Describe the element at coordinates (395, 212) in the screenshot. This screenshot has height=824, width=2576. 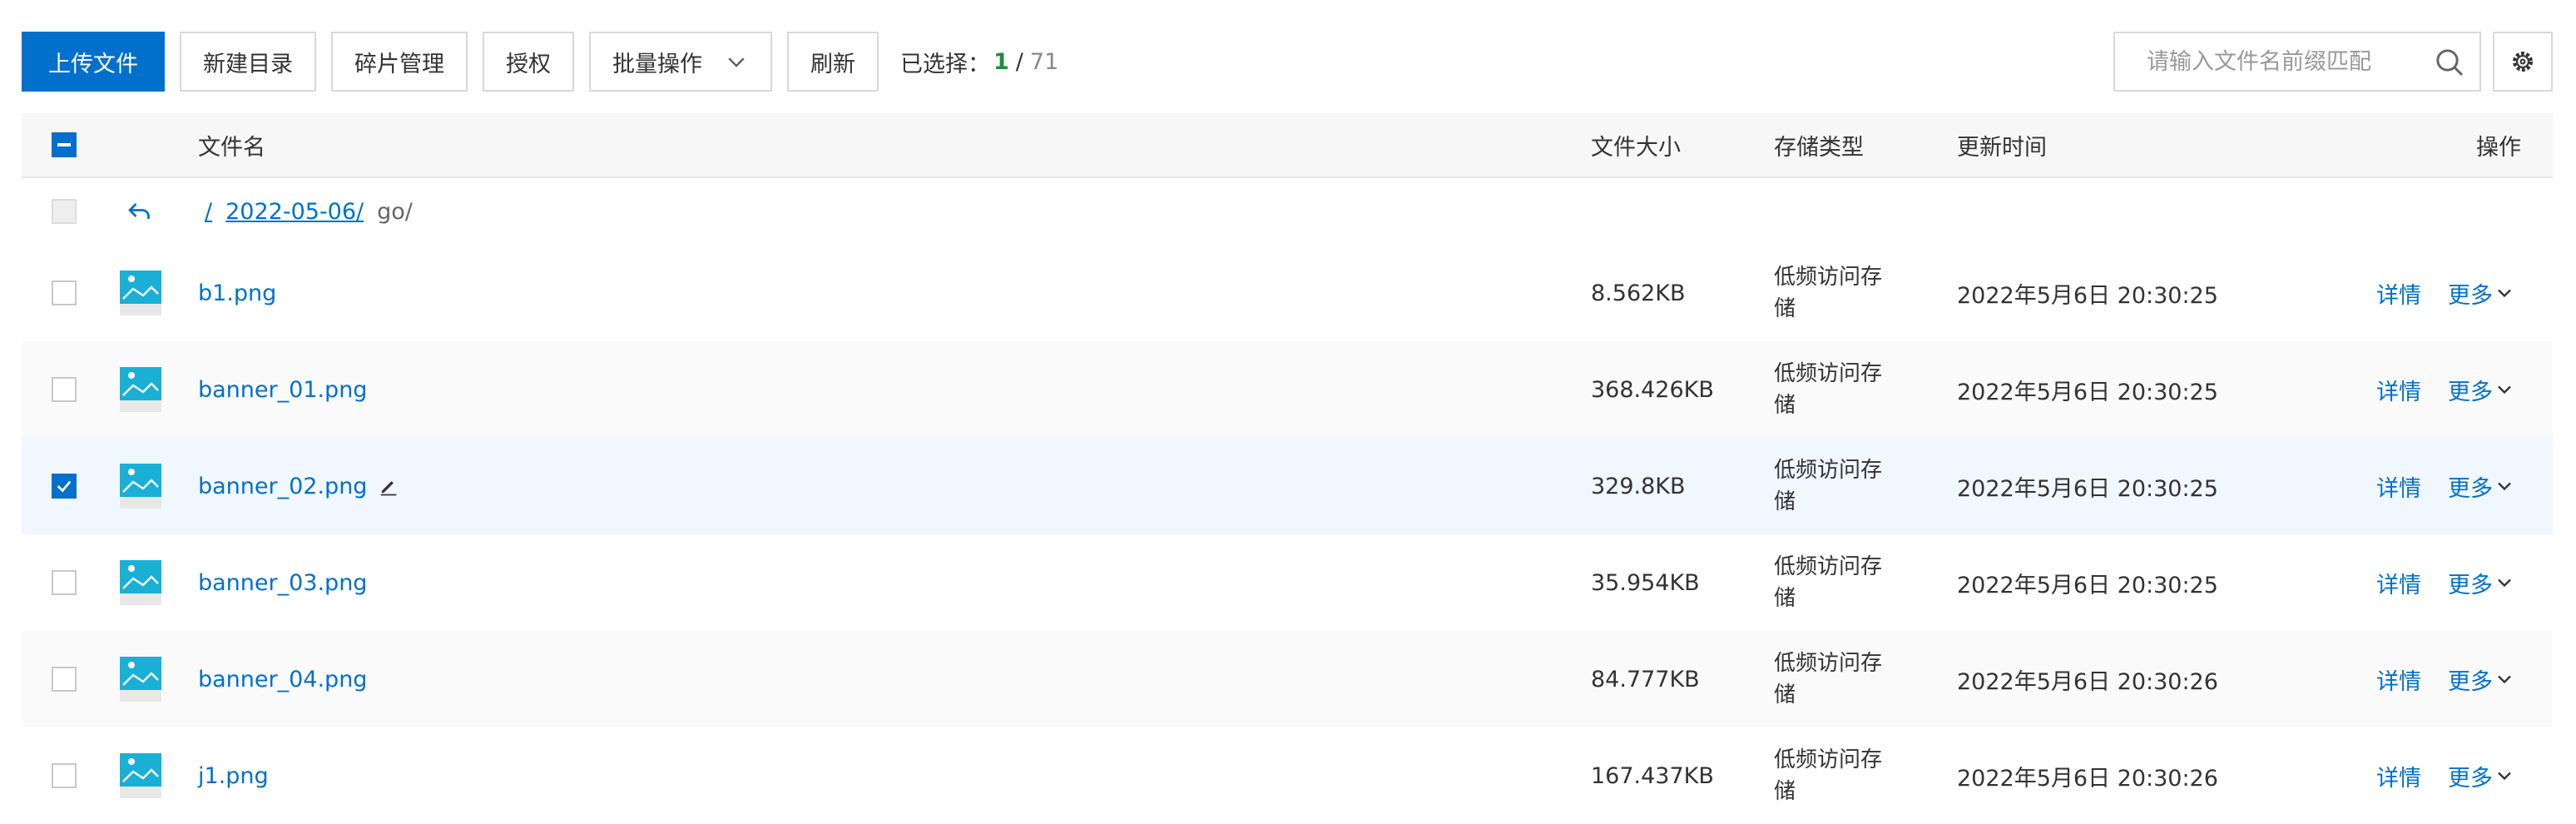
I see `breadcrumb-current: go/` at that location.